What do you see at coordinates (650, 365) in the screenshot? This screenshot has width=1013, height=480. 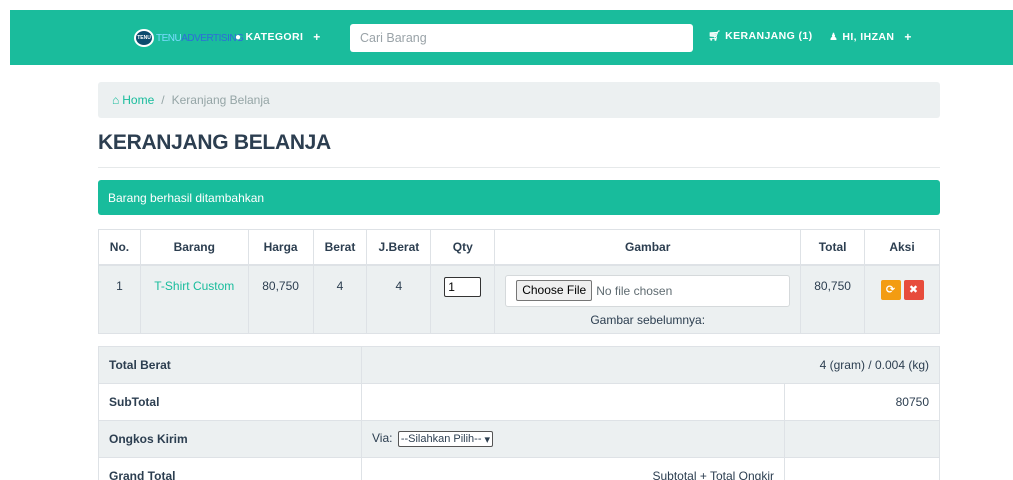 I see `total-berat-value: 4 (gram) / 0.004 (kg)` at bounding box center [650, 365].